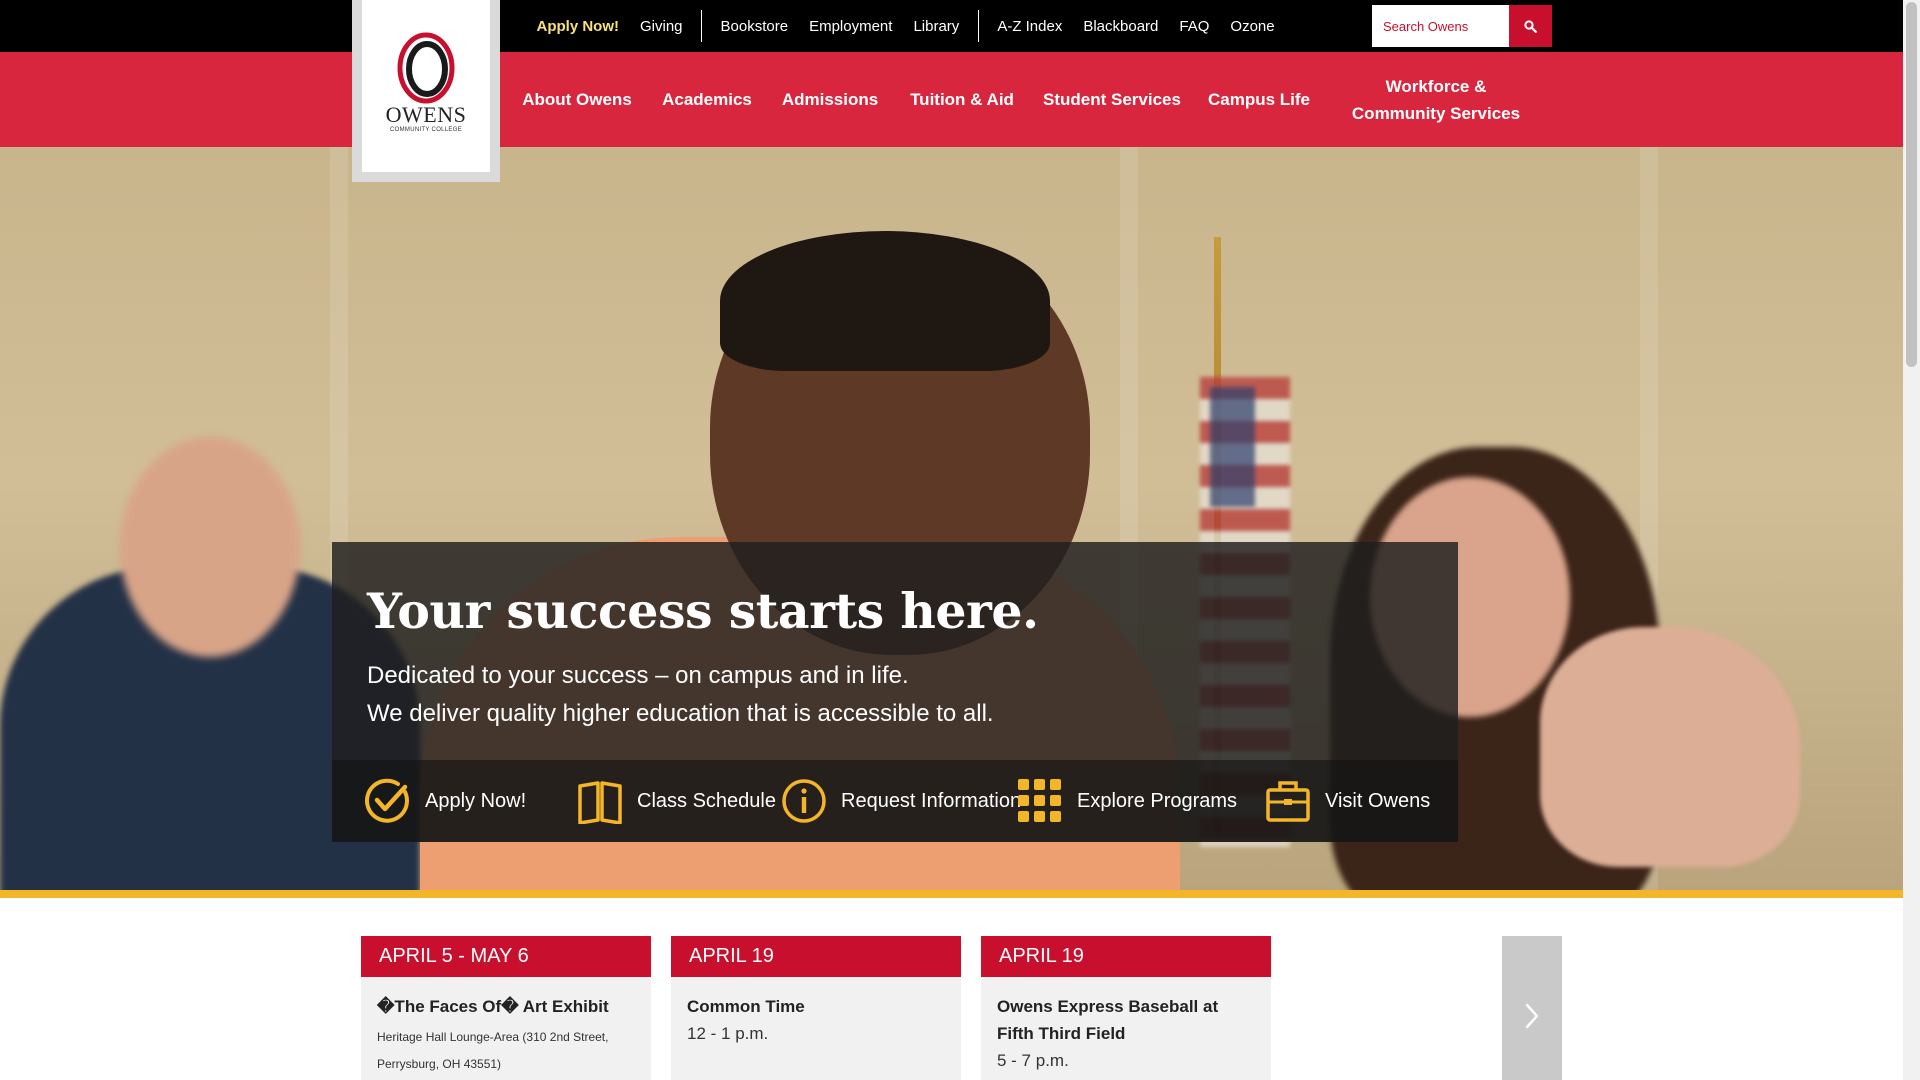 This screenshot has height=1080, width=1920. I want to click on page-scrollbar, so click(1911, 540).